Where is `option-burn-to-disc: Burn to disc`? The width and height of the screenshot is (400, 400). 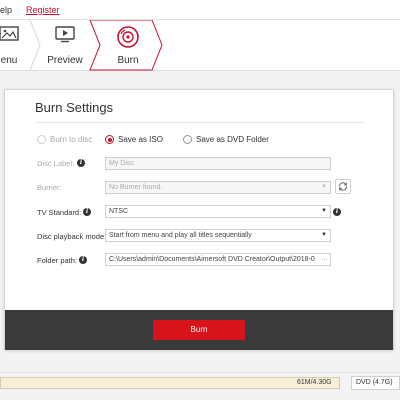
option-burn-to-disc: Burn to disc is located at coordinates (64, 139).